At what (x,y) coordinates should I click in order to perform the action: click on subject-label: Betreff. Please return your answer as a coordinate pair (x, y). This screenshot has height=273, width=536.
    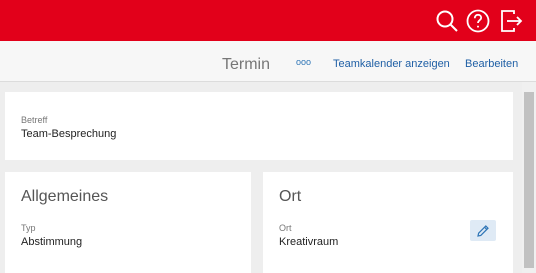
    Looking at the image, I should click on (34, 120).